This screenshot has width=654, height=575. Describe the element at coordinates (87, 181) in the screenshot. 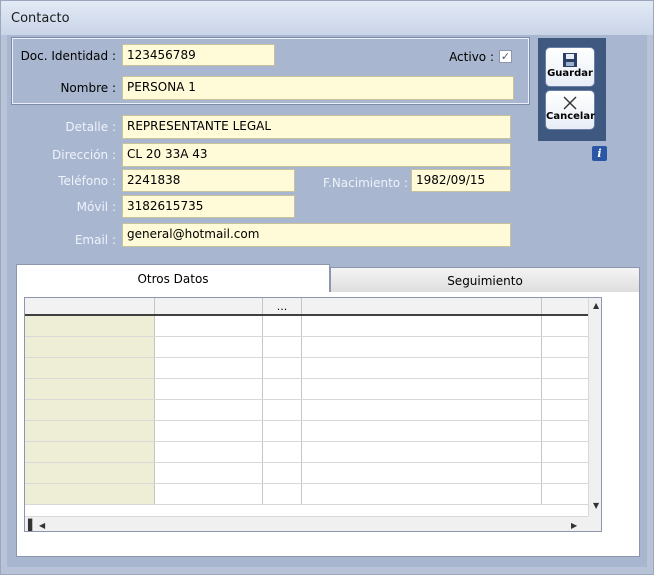

I see `telefono-label: Teléfono :` at that location.